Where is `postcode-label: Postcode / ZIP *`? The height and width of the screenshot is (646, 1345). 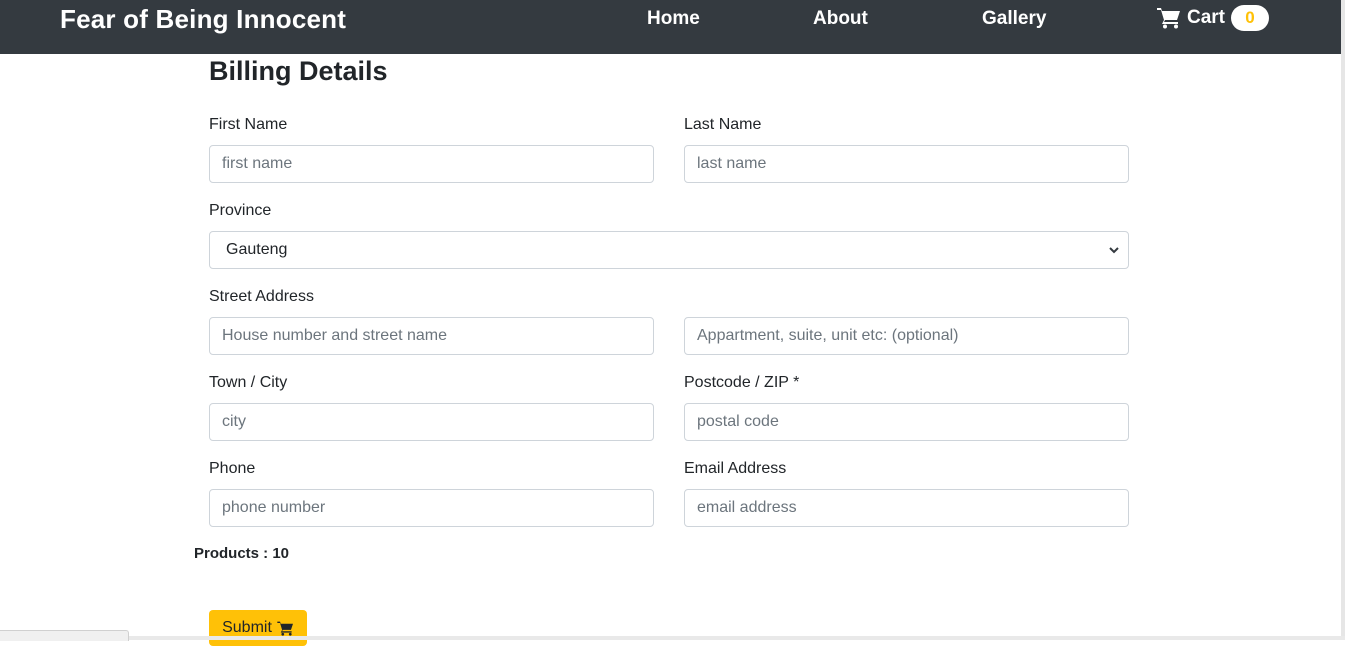
postcode-label: Postcode / ZIP * is located at coordinates (742, 382).